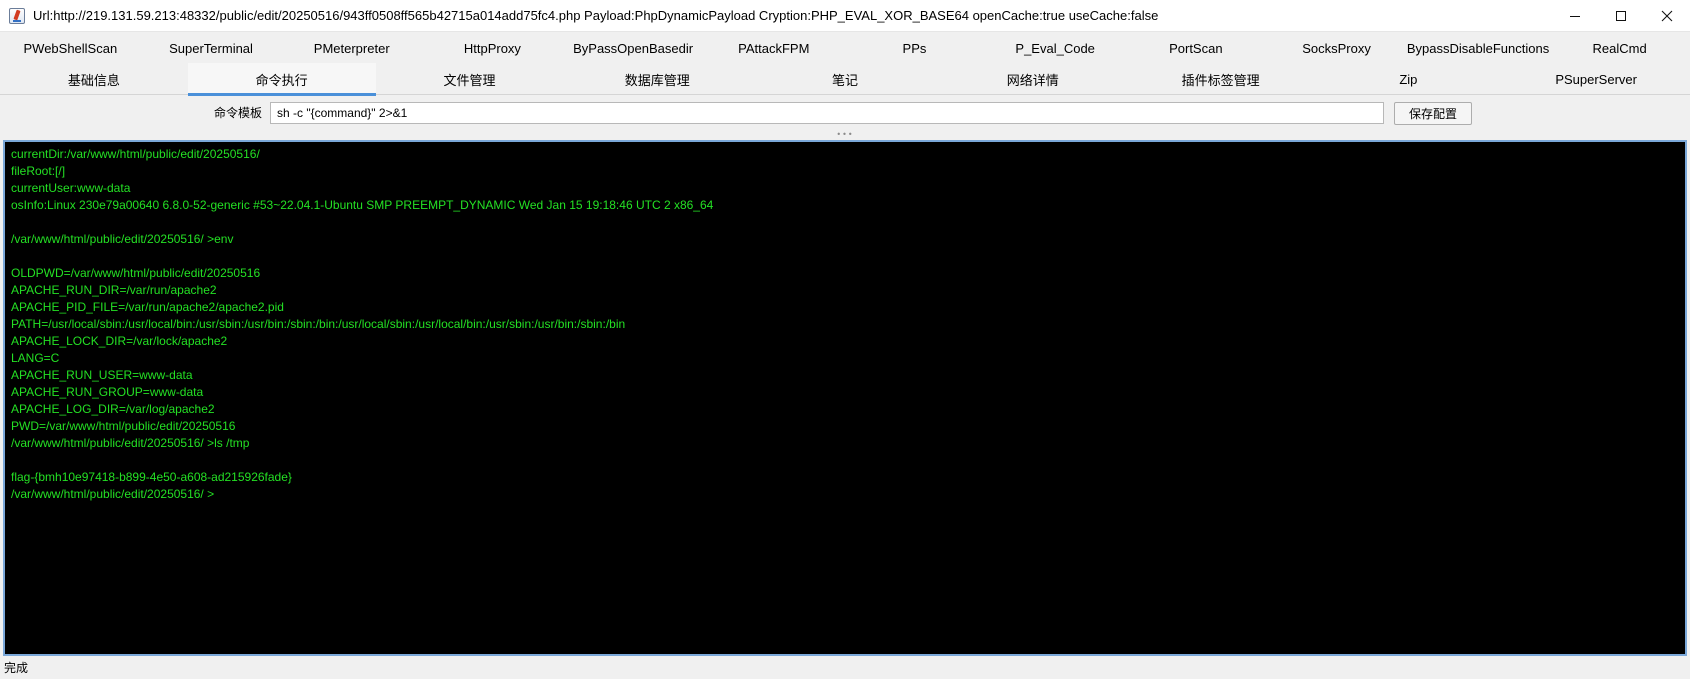  Describe the element at coordinates (122, 239) in the screenshot. I see `terminal-line: /var/www/html/public/edit/20250516/ >env` at that location.